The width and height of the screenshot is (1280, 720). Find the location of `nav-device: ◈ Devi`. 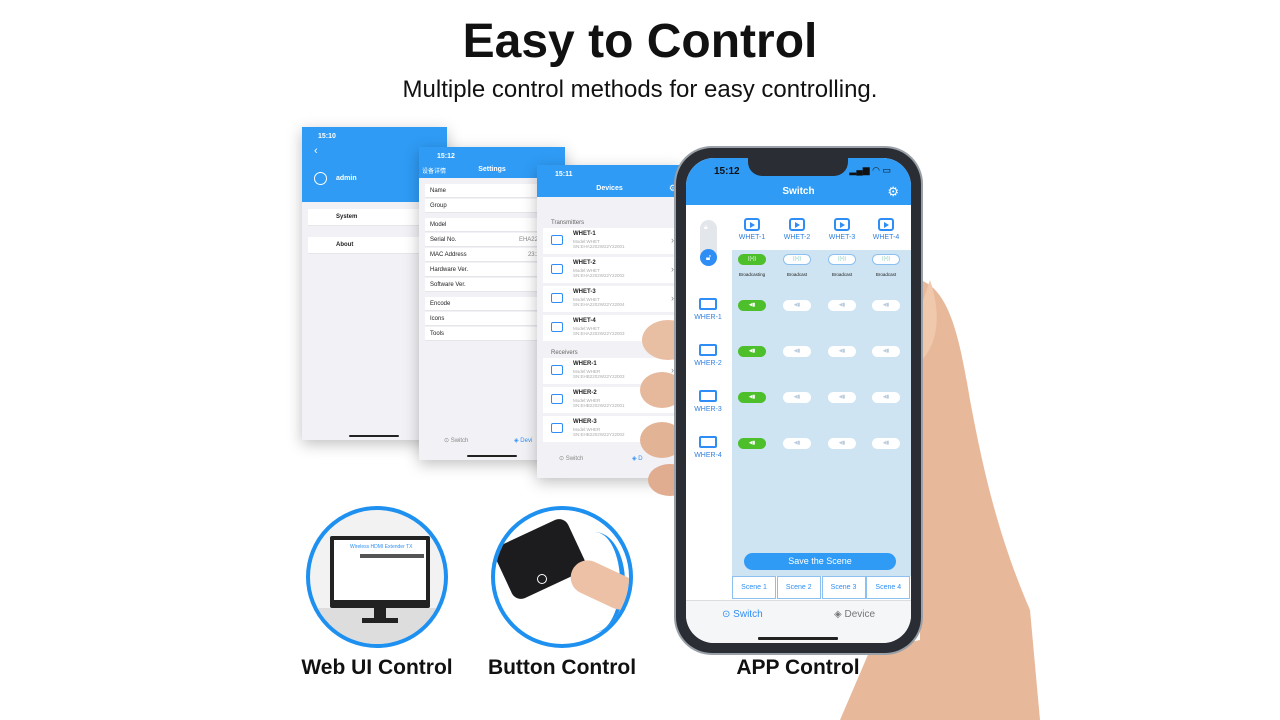

nav-device: ◈ Devi is located at coordinates (523, 440).